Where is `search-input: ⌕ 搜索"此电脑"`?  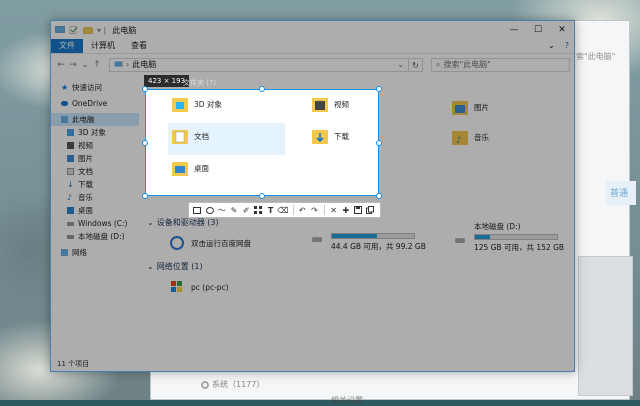 search-input: ⌕ 搜索"此电脑" is located at coordinates (500, 64).